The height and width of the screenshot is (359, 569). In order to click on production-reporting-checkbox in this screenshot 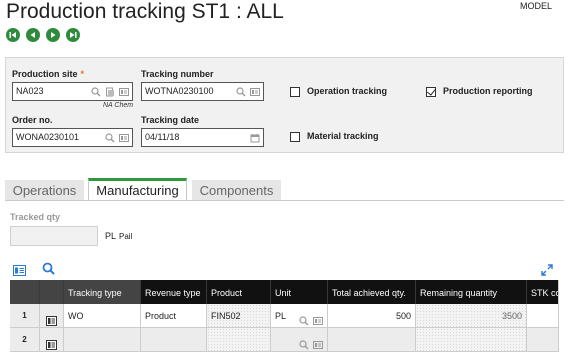, I will do `click(431, 92)`.